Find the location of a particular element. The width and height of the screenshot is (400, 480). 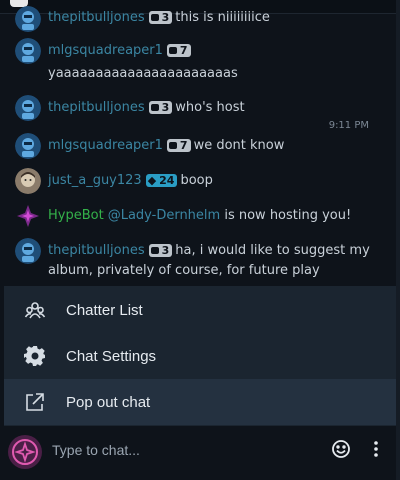

menu-item-chatter-list: Chatter List is located at coordinates (200, 310).